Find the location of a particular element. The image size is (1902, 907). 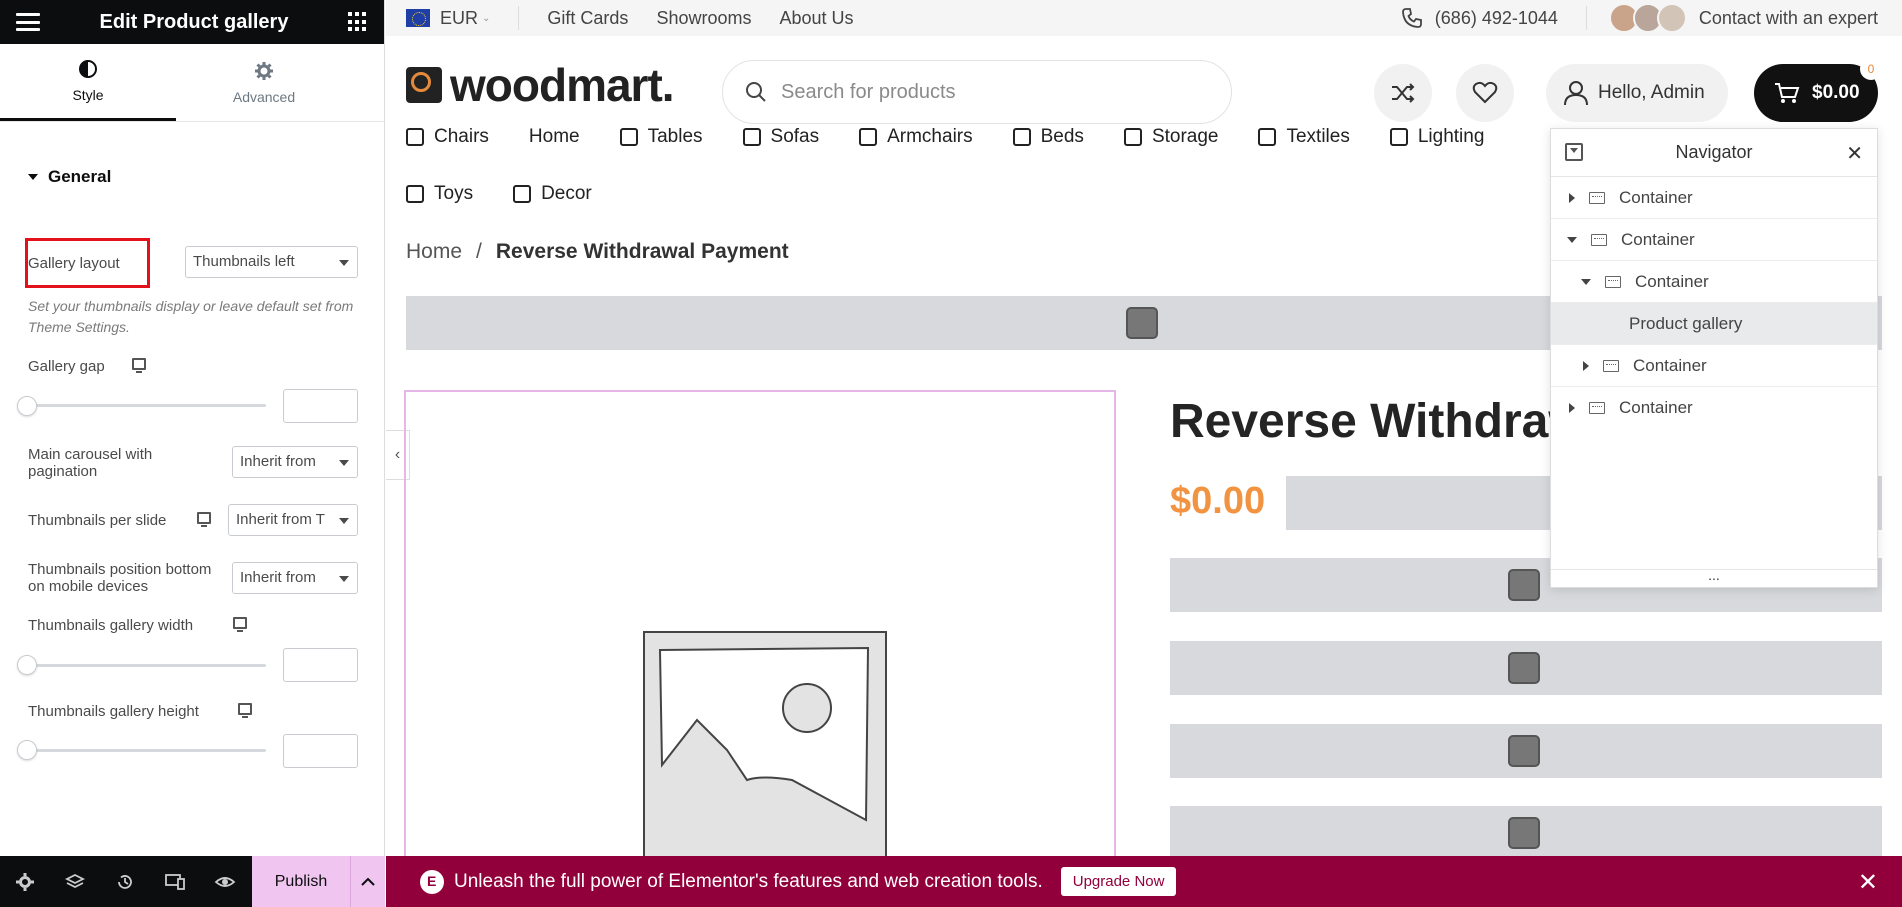

eu-flag-icon is located at coordinates (418, 18).